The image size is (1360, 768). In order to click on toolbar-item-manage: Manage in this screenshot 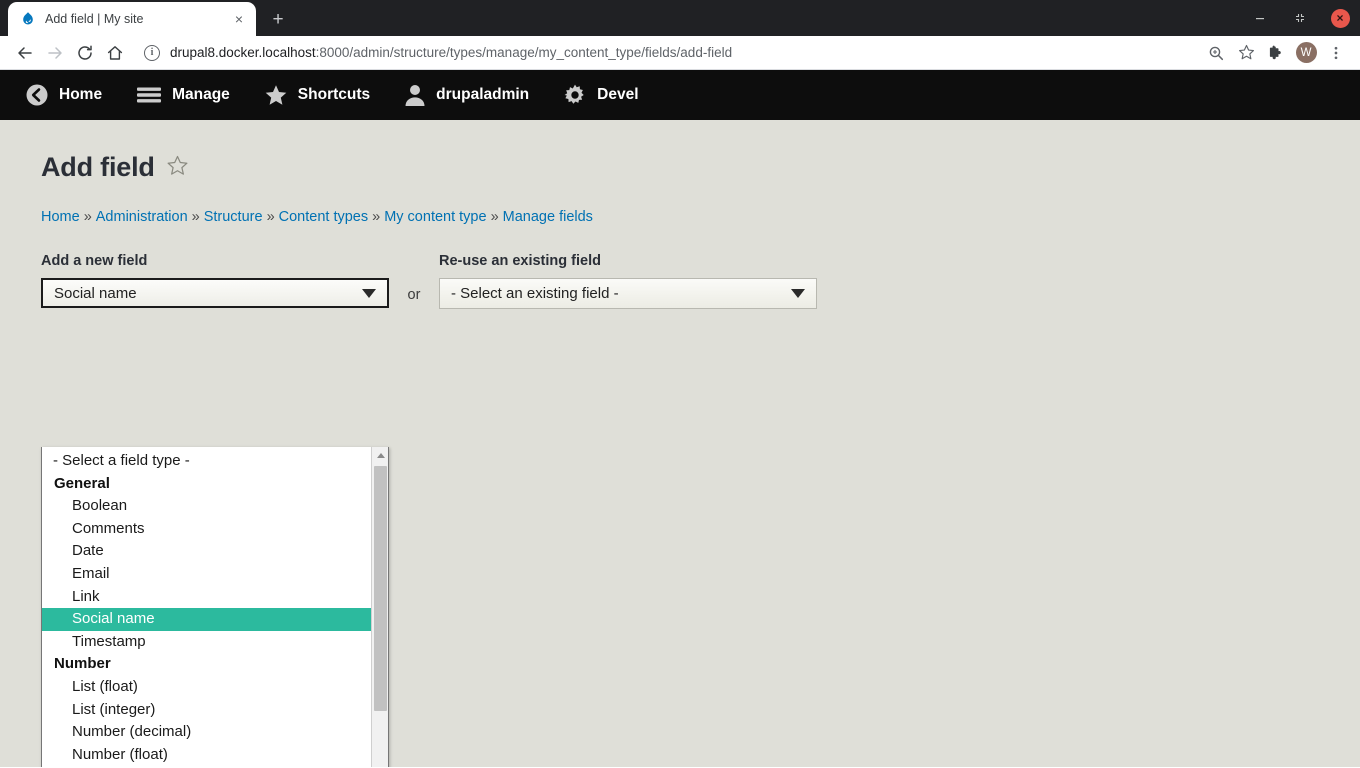, I will do `click(183, 95)`.